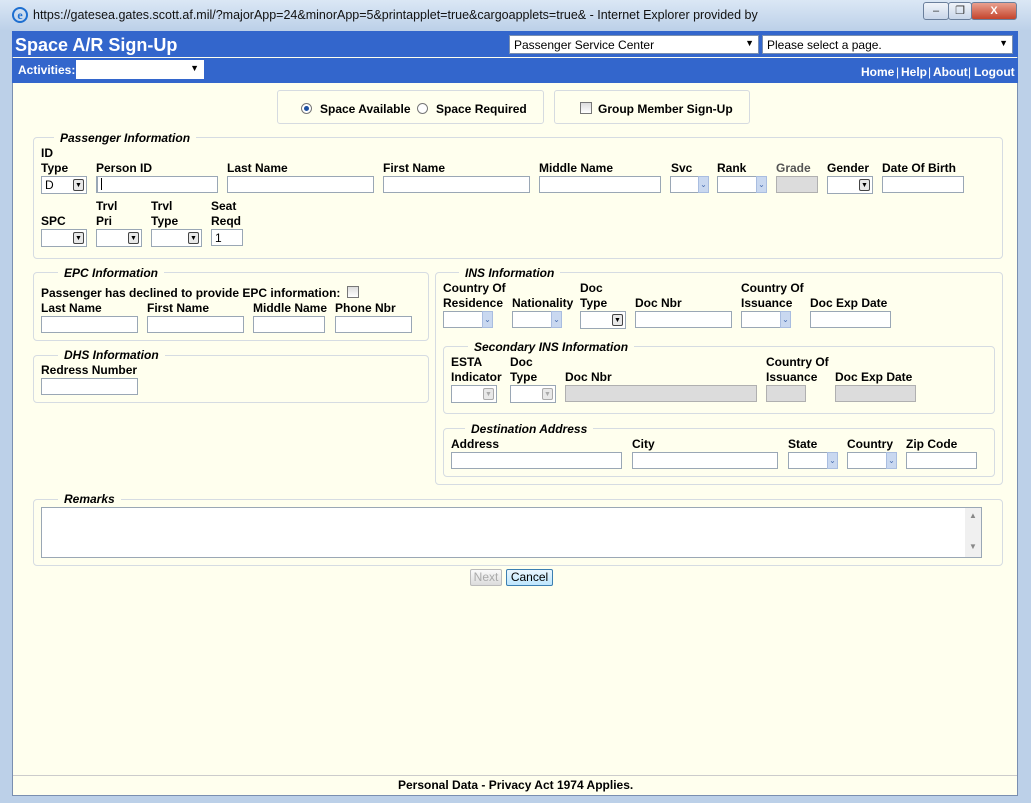  What do you see at coordinates (300, 184) in the screenshot?
I see `last-name-input` at bounding box center [300, 184].